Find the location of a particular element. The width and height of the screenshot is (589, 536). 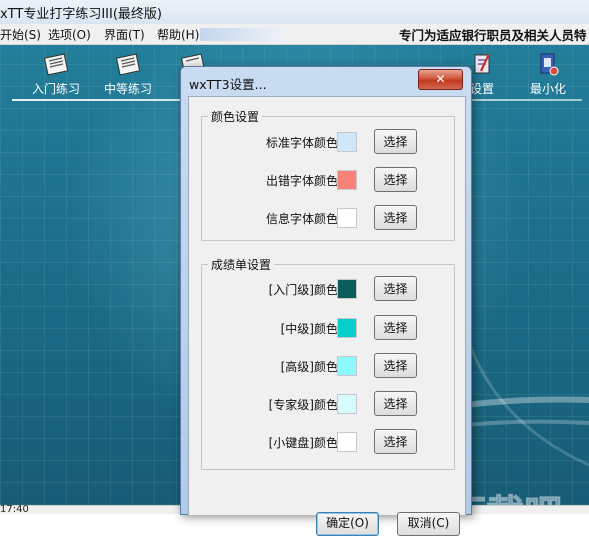

toolbar-label: 中等练习 is located at coordinates (127, 89).